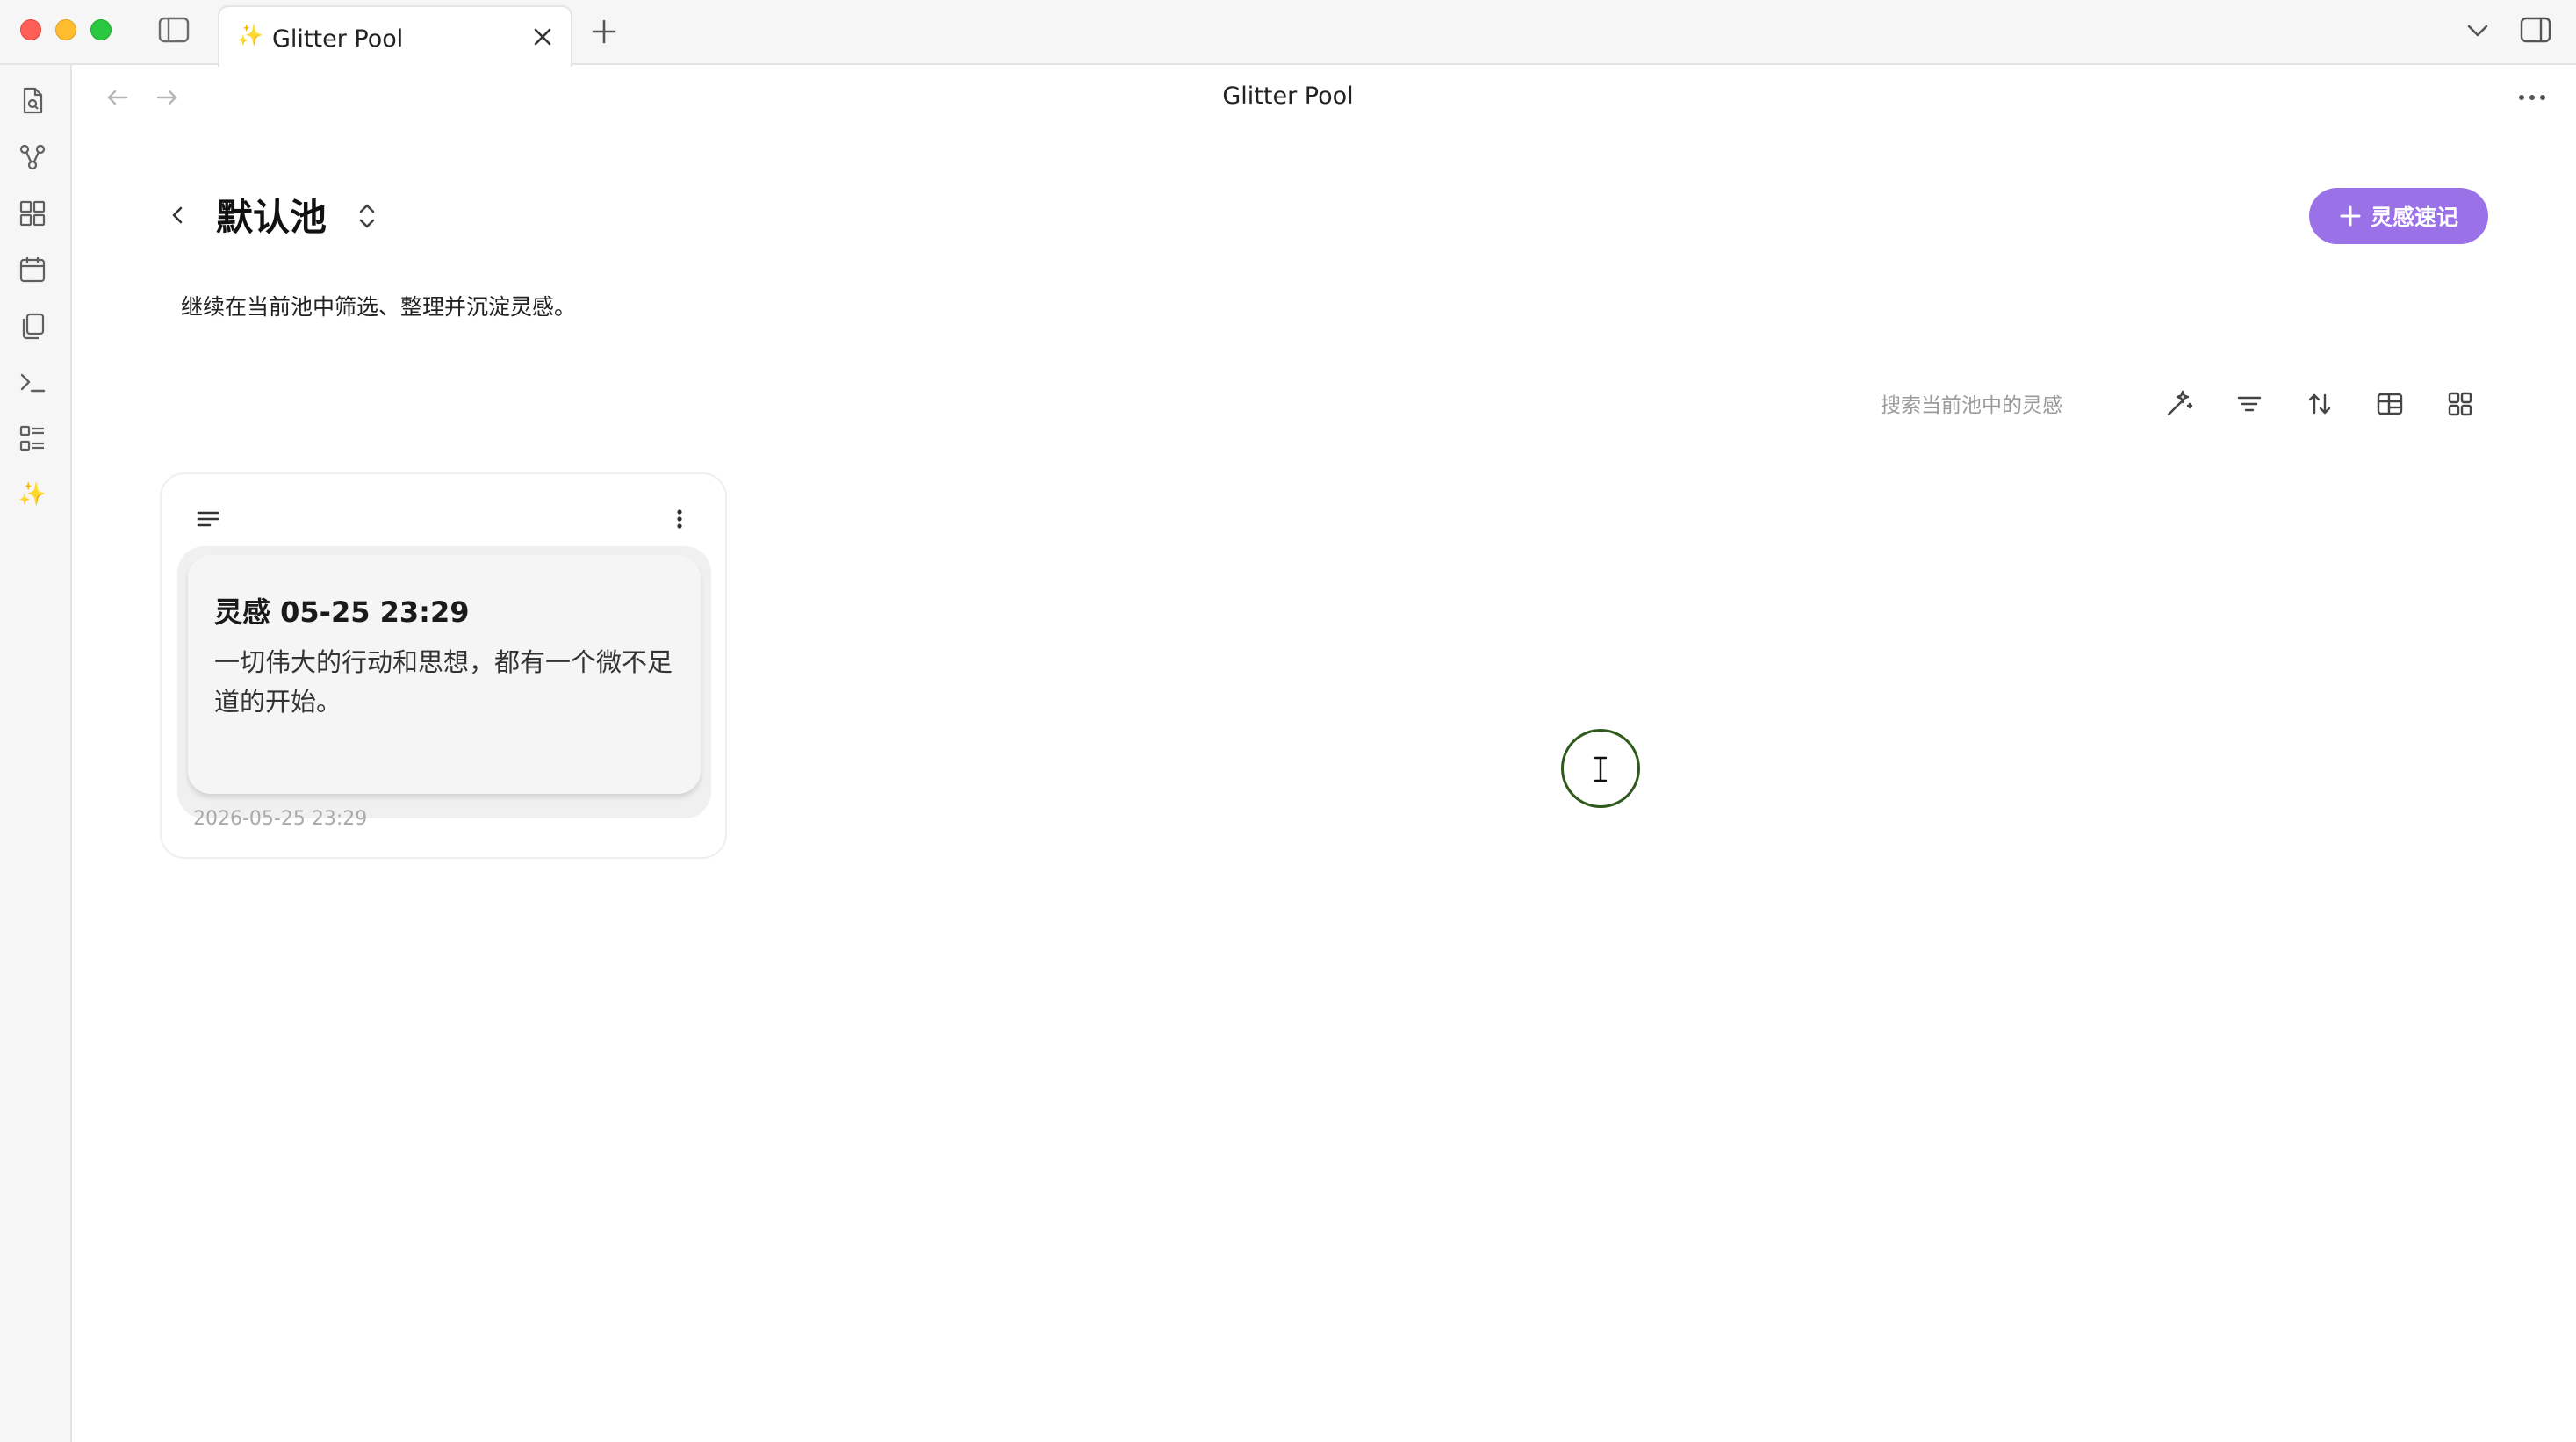 Image resolution: width=2576 pixels, height=1442 pixels. What do you see at coordinates (1993, 405) in the screenshot?
I see `search-input` at bounding box center [1993, 405].